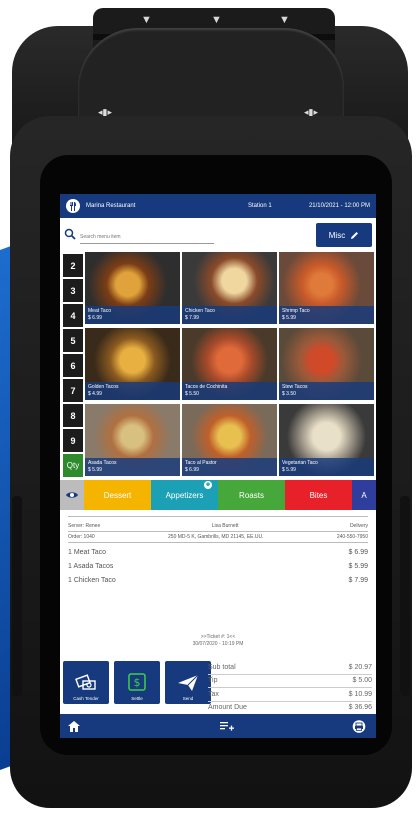 The image size is (419, 814). What do you see at coordinates (73, 415) in the screenshot?
I see `qty-8-button: 8` at bounding box center [73, 415].